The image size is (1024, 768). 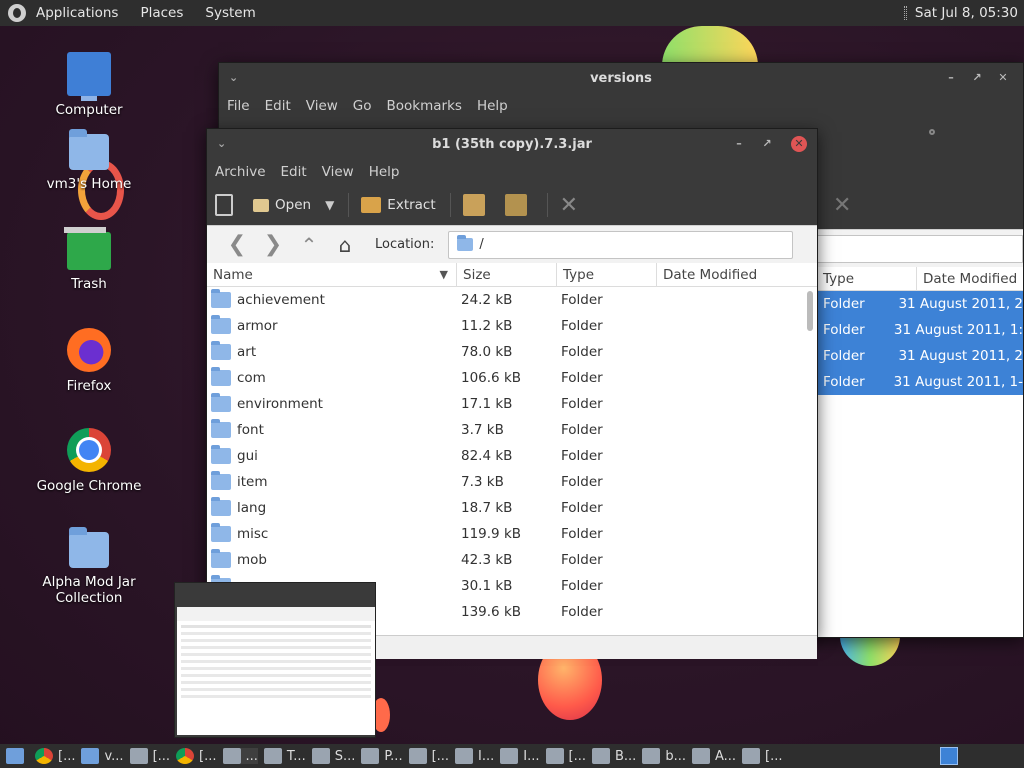 What do you see at coordinates (509, 756) in the screenshot?
I see `archive-icon` at bounding box center [509, 756].